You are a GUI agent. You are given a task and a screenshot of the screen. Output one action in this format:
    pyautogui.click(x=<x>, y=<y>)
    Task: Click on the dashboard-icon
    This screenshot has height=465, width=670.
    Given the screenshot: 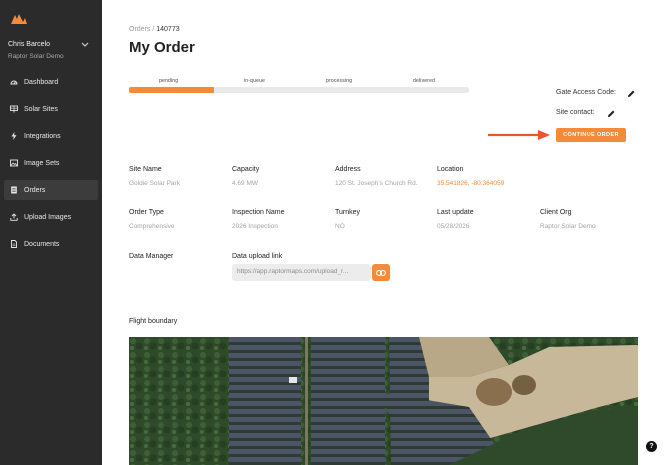 What is the action you would take?
    pyautogui.click(x=14, y=82)
    